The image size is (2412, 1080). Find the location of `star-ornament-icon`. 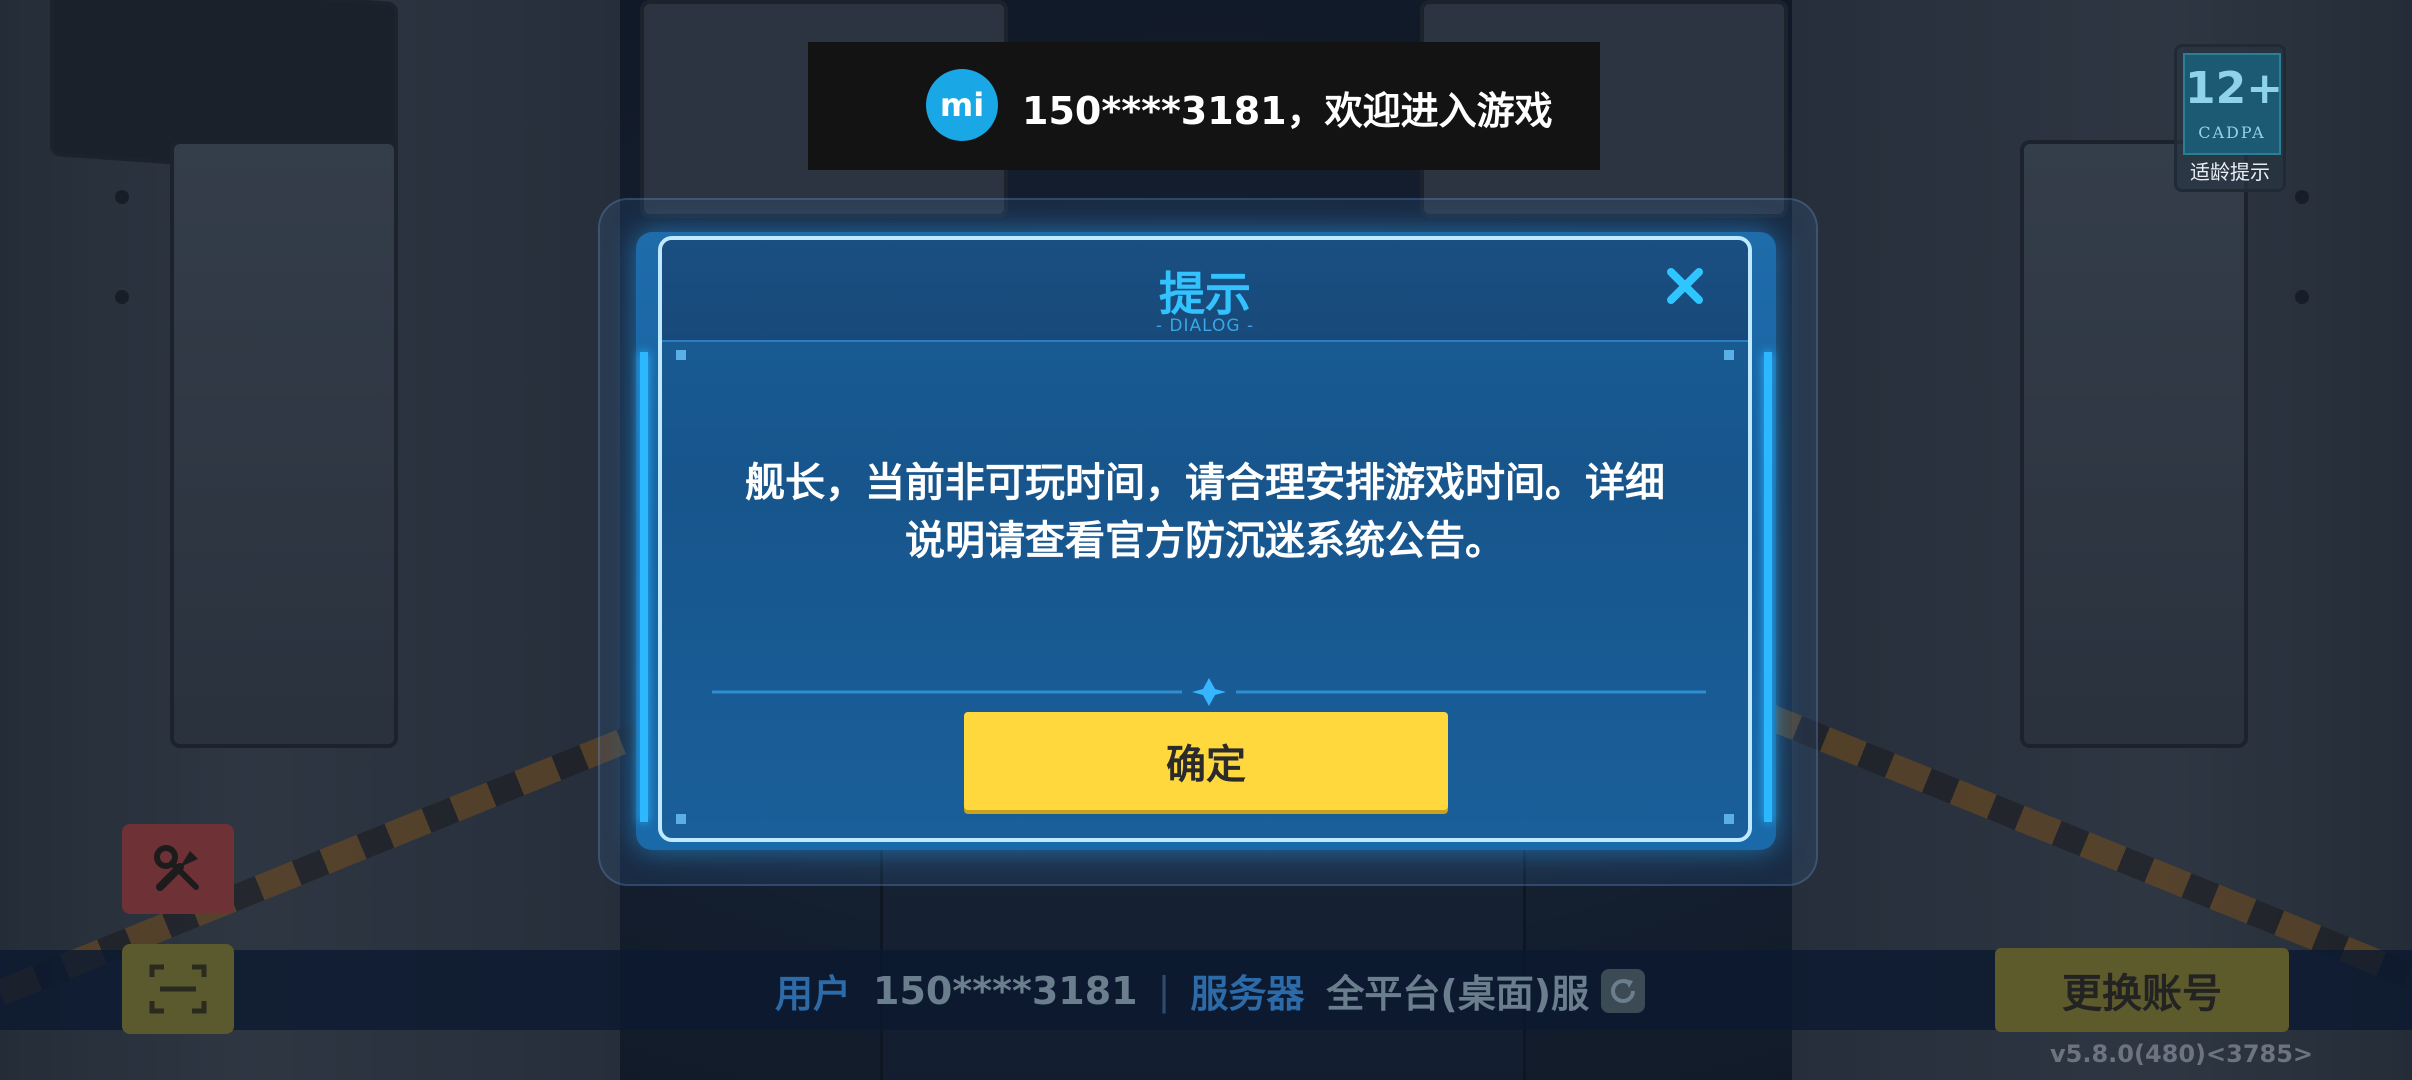

star-ornament-icon is located at coordinates (1209, 692).